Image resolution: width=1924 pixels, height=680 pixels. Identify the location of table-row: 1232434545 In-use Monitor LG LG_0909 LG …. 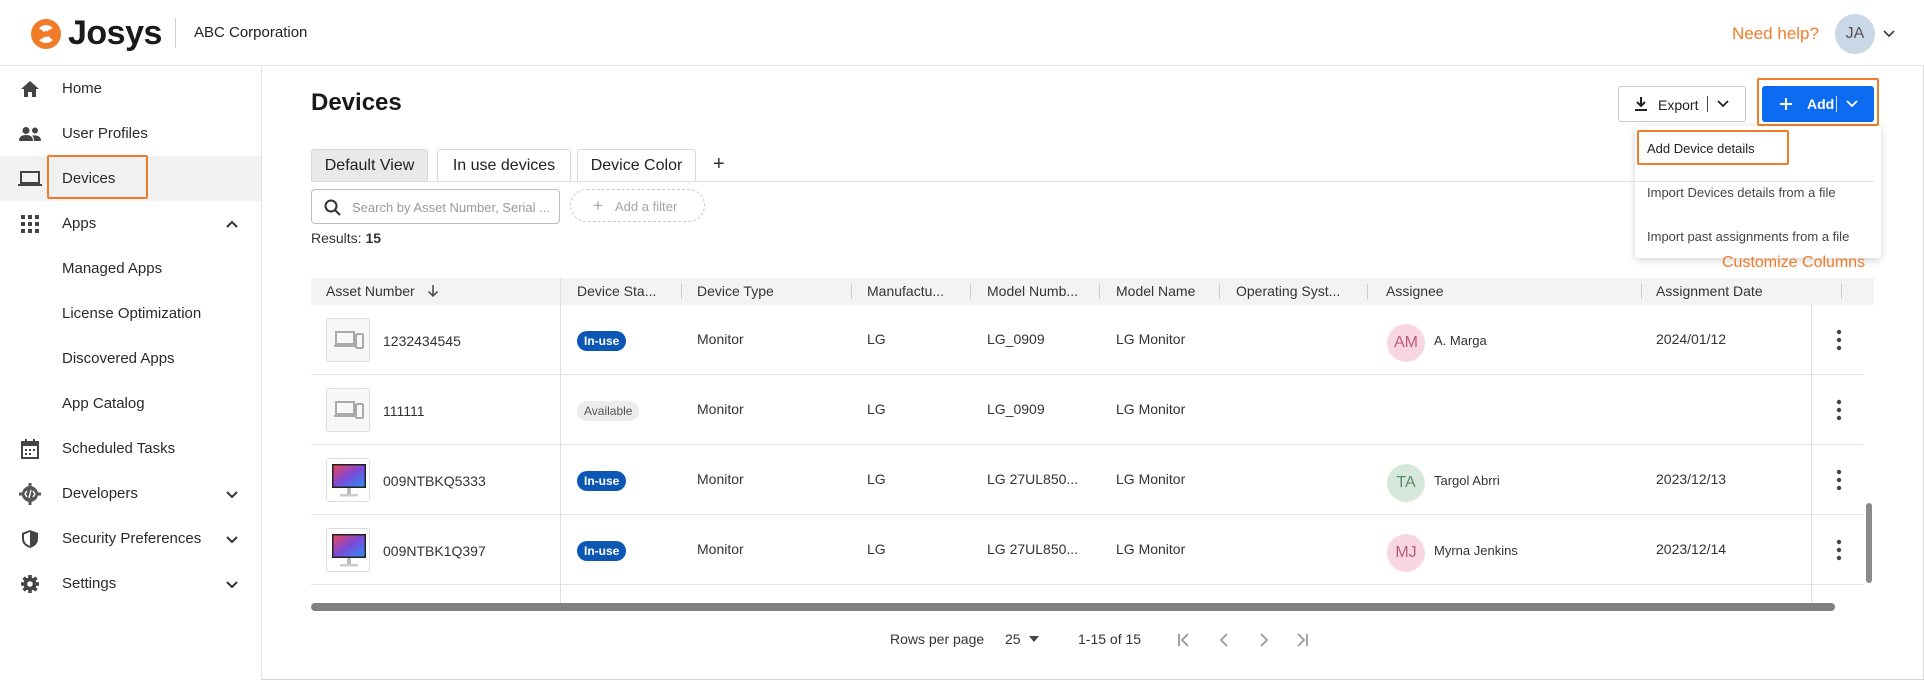
(1087, 340).